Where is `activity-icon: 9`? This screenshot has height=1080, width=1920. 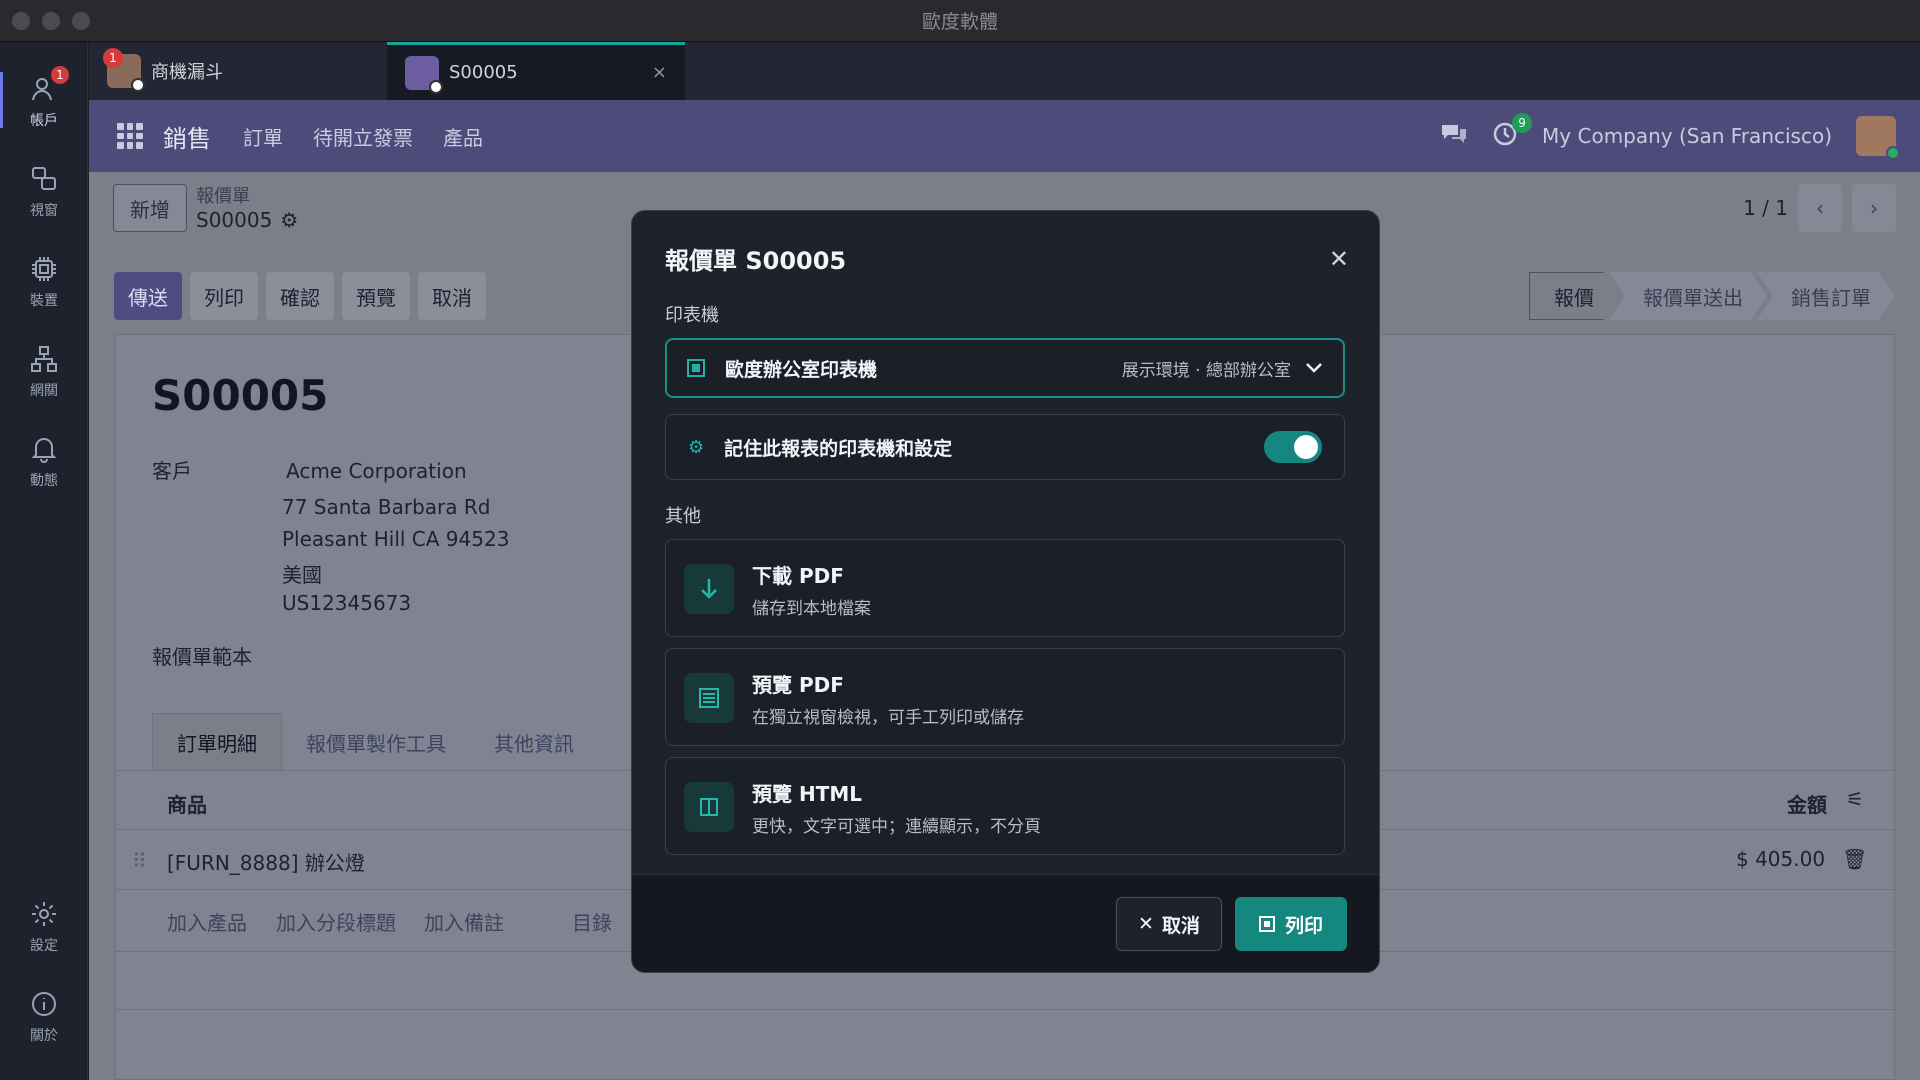 activity-icon: 9 is located at coordinates (1512, 132).